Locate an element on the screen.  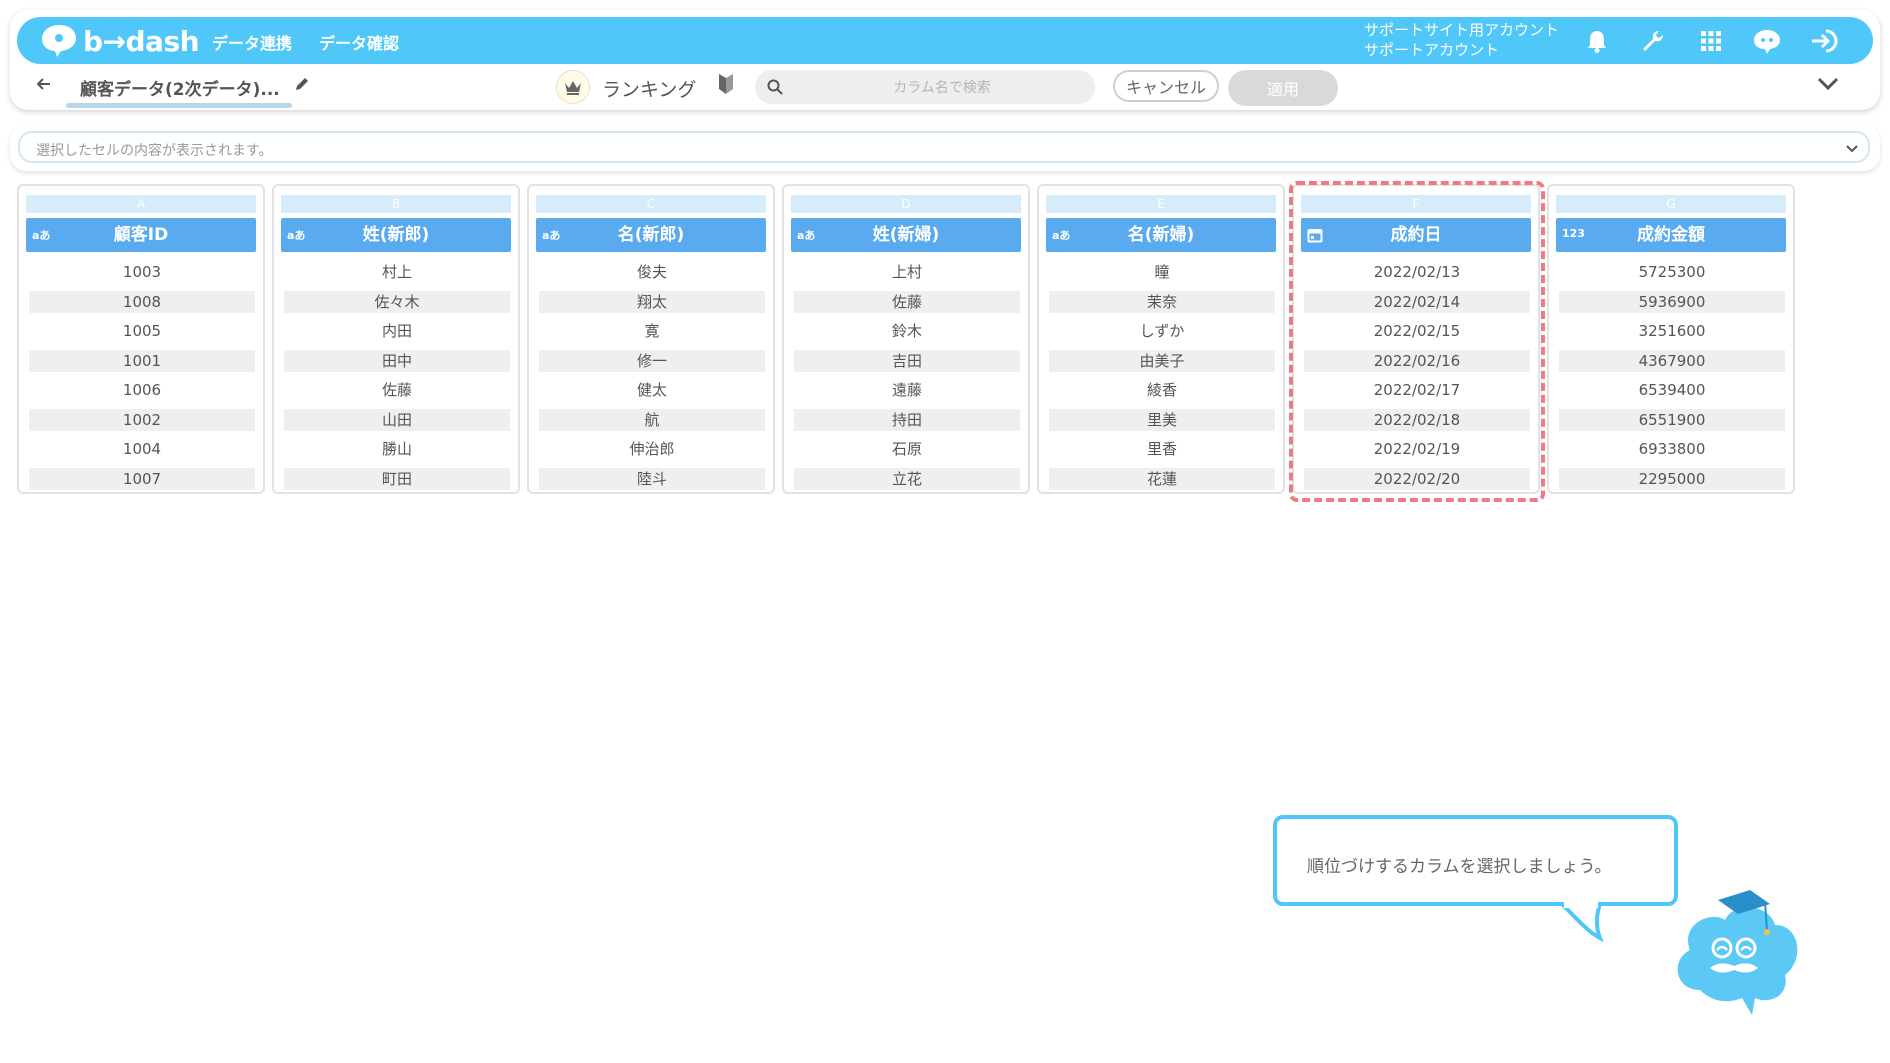
table-cell: 1006 is located at coordinates (142, 390).